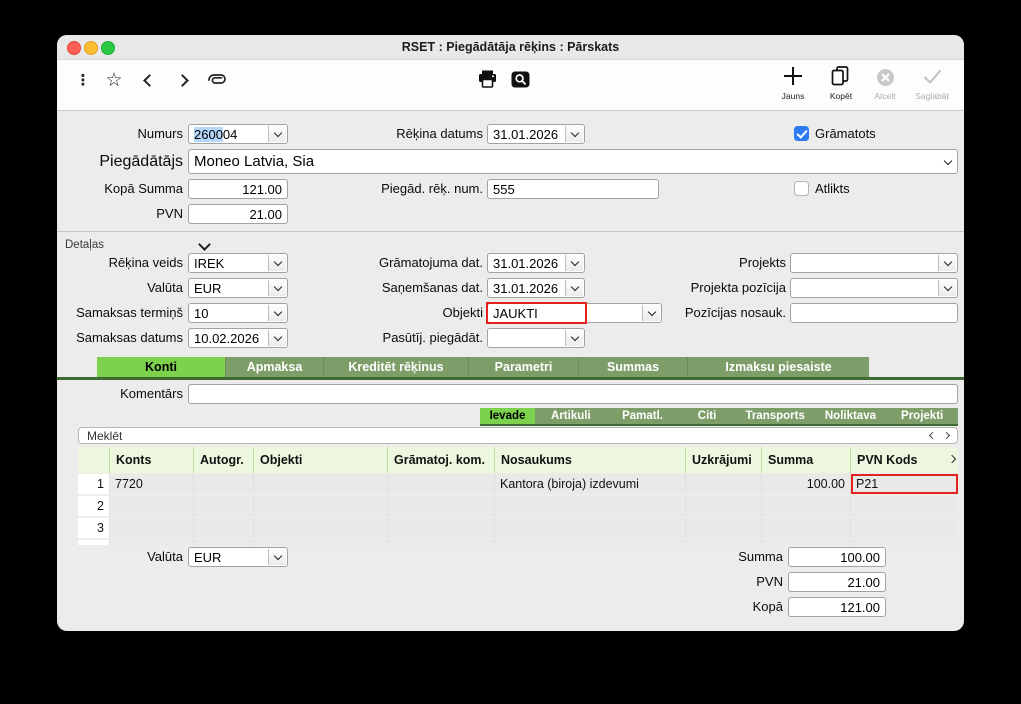  Describe the element at coordinates (507, 416) in the screenshot. I see `subtab-ievade: Ievade` at that location.